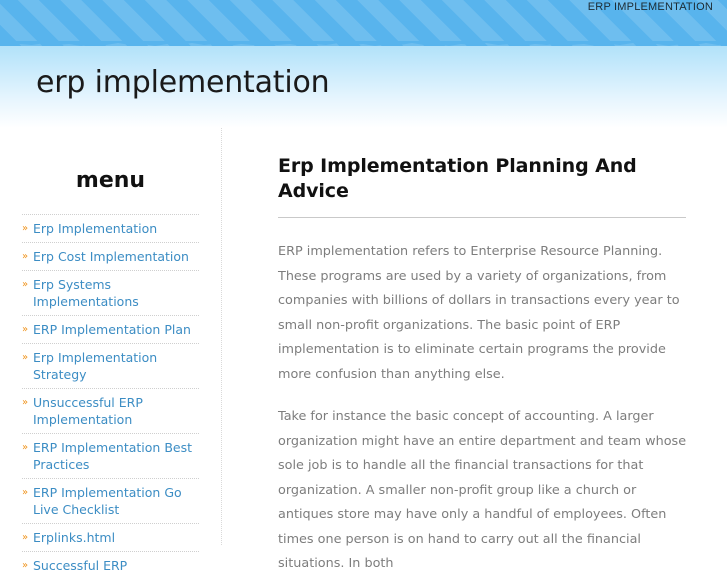 The width and height of the screenshot is (727, 579). I want to click on sidebar-item-label: ERP Implementation Go Live Checklist, so click(107, 501).